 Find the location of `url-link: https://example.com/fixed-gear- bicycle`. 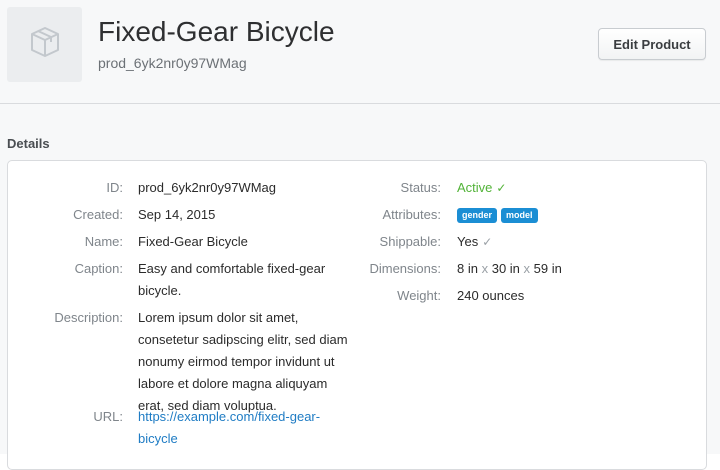

url-link: https://example.com/fixed-gear- bicycle is located at coordinates (229, 428).